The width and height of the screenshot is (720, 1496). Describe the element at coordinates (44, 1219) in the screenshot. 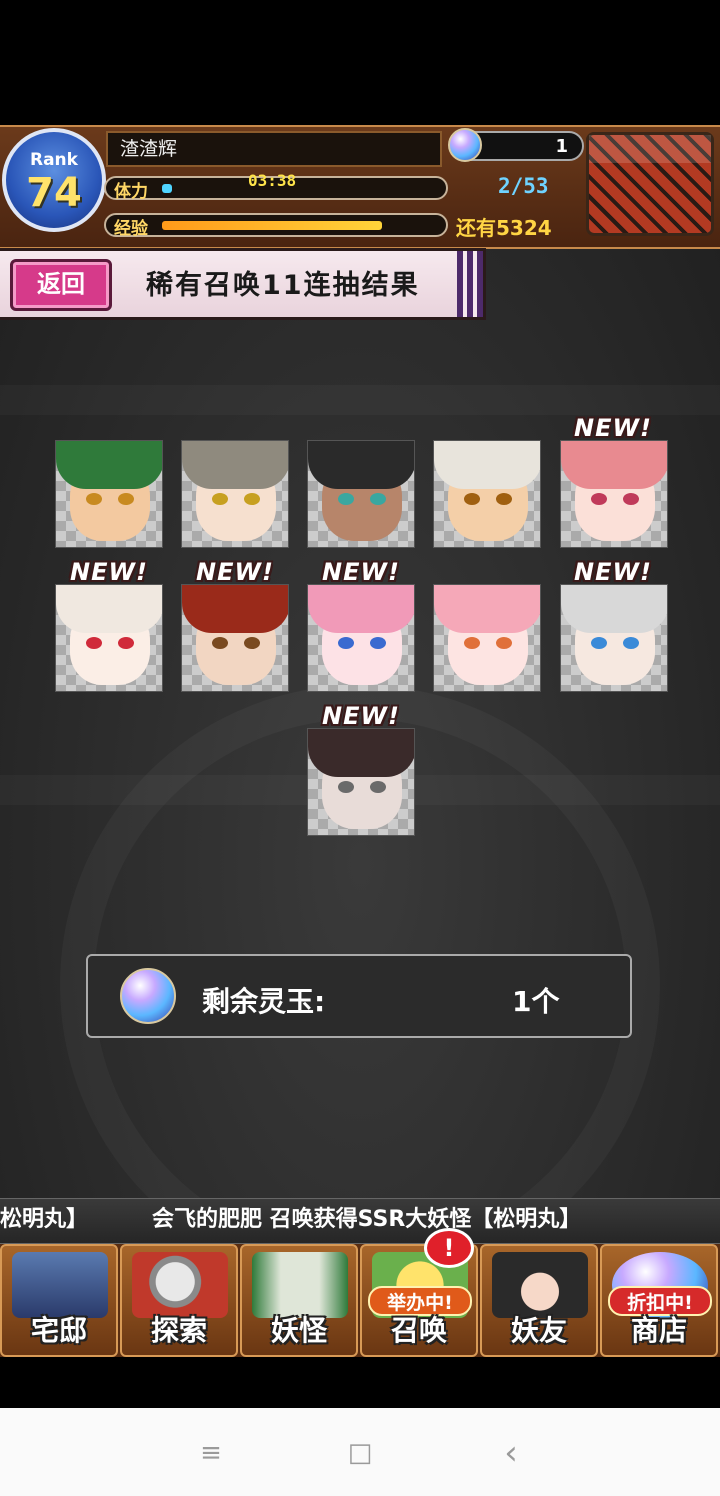

I see `ticker-prefix: 松明丸】` at that location.